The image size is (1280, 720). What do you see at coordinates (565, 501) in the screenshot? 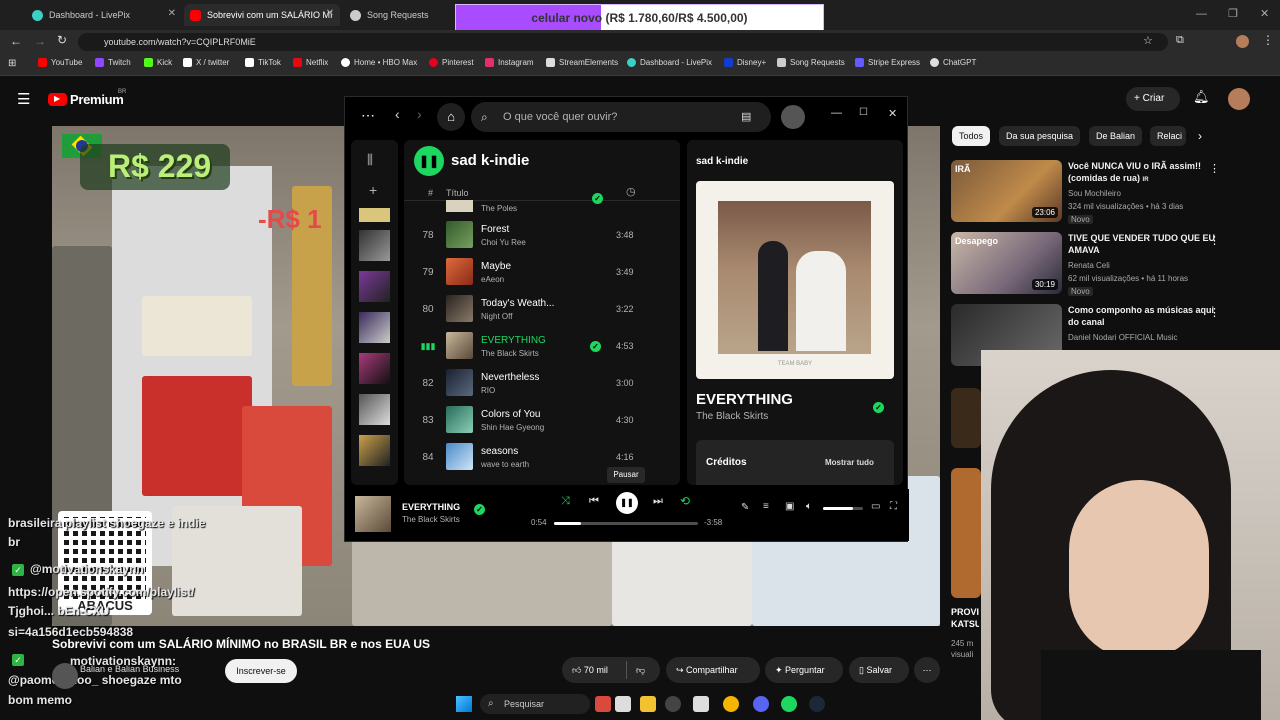
I see `shuffle-icon: ⤨` at bounding box center [565, 501].